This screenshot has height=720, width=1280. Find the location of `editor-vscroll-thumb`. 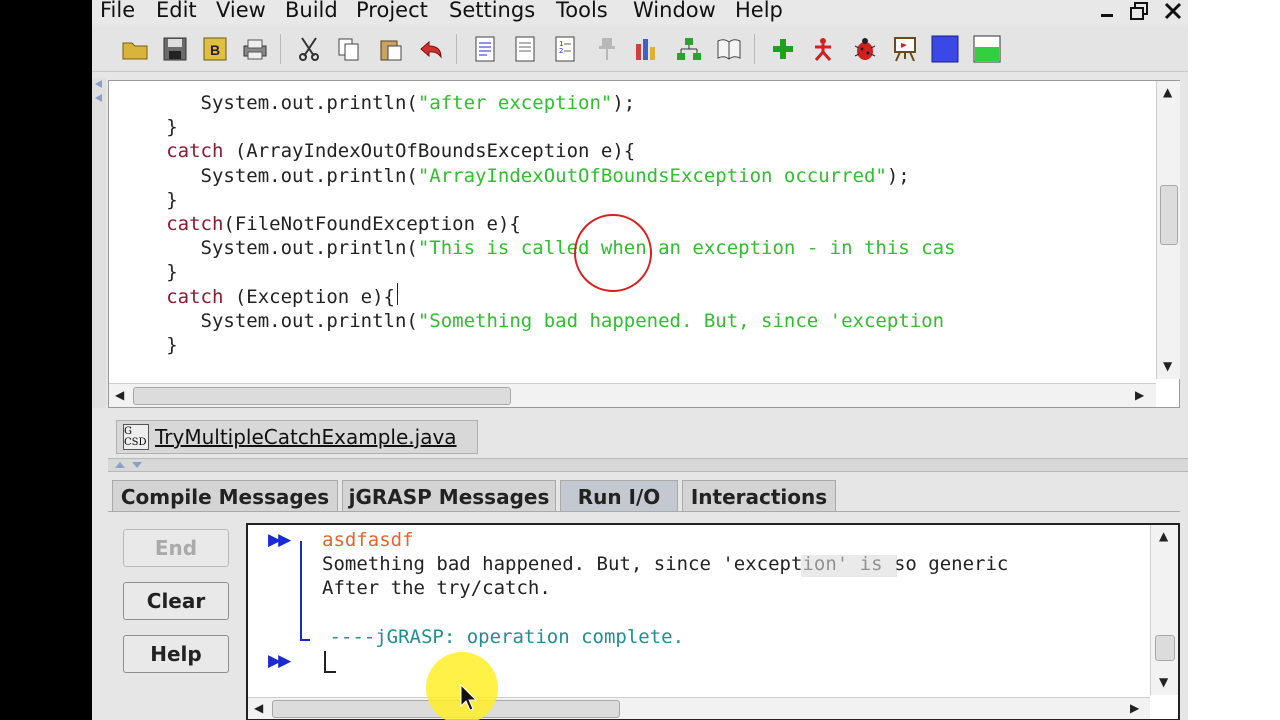

editor-vscroll-thumb is located at coordinates (1169, 215).